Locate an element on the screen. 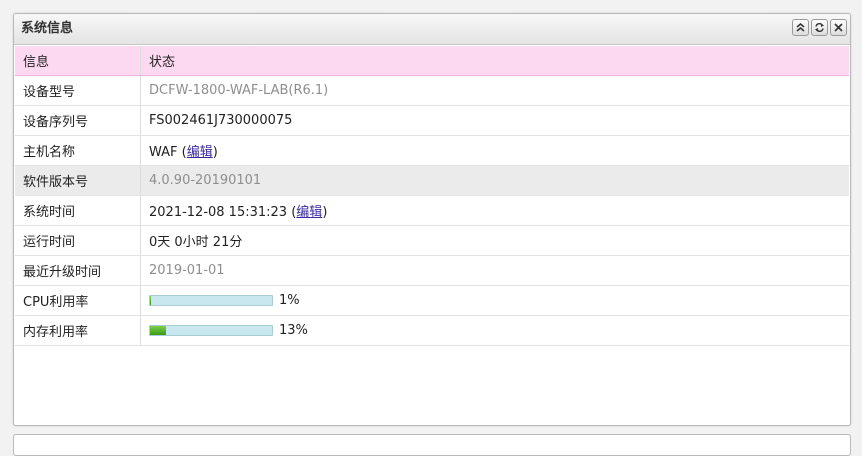 The width and height of the screenshot is (862, 456). row-label-cpu: CPU利用率 is located at coordinates (78, 300).